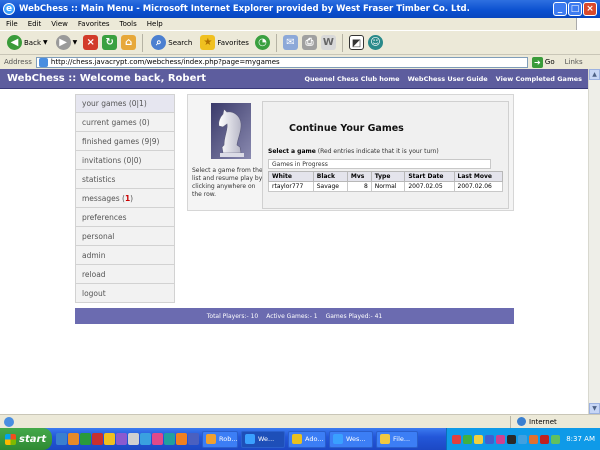 This screenshot has height=450, width=600. What do you see at coordinates (537, 62) in the screenshot?
I see `go-arrow-icon: ➜` at bounding box center [537, 62].